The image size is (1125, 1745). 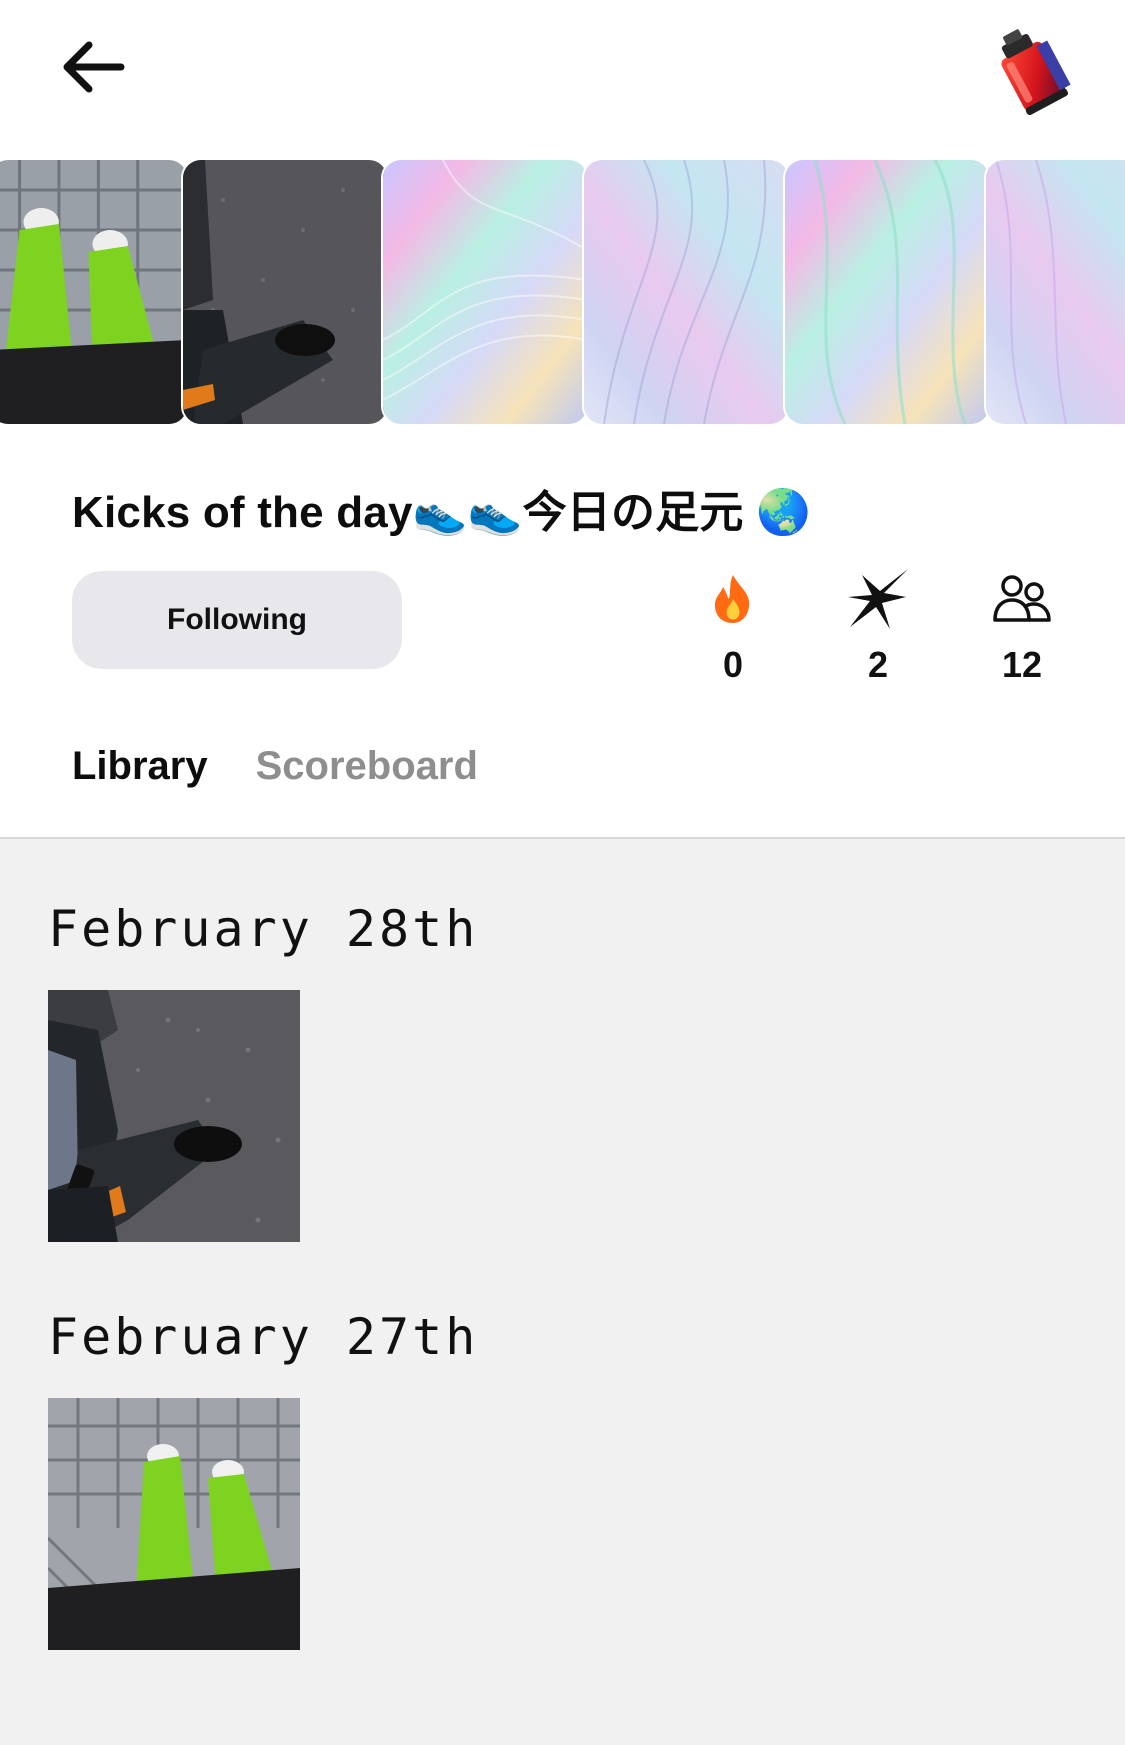 What do you see at coordinates (442, 512) in the screenshot?
I see `club-title: Kicks of the day👟👟今日の足元 🌏` at bounding box center [442, 512].